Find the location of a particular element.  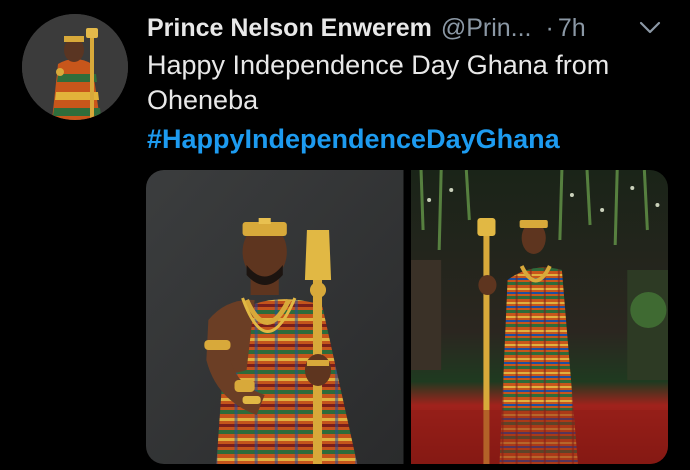

timestamp: 7h is located at coordinates (572, 28).